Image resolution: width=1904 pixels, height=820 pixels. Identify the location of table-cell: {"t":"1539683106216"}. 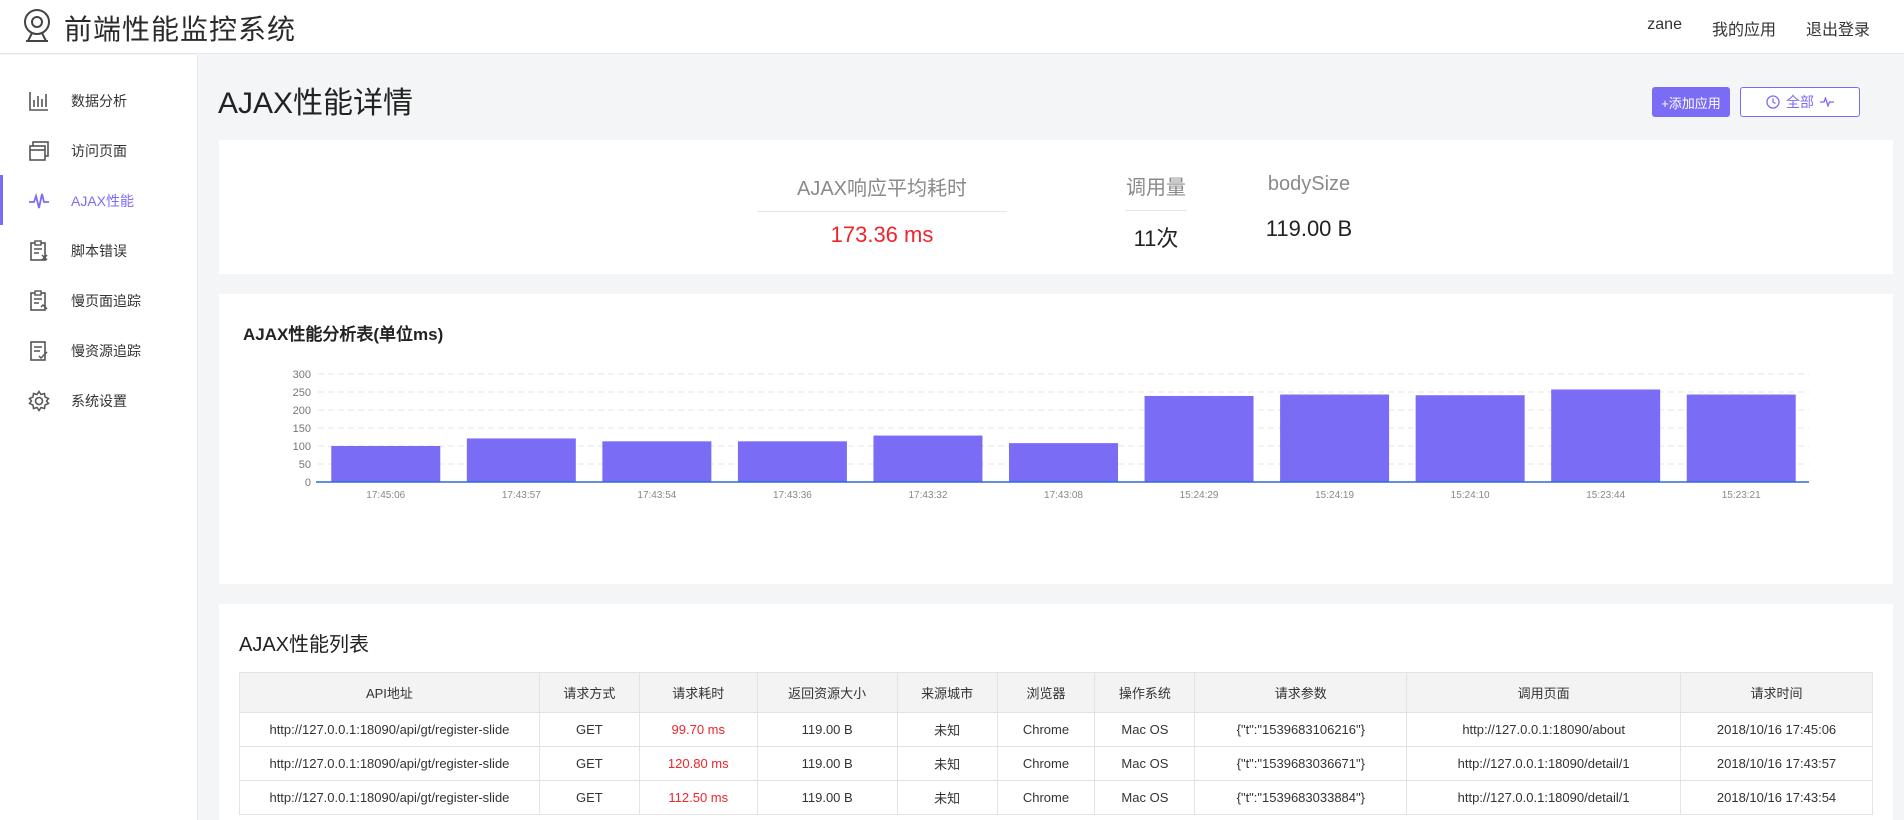
(1301, 729).